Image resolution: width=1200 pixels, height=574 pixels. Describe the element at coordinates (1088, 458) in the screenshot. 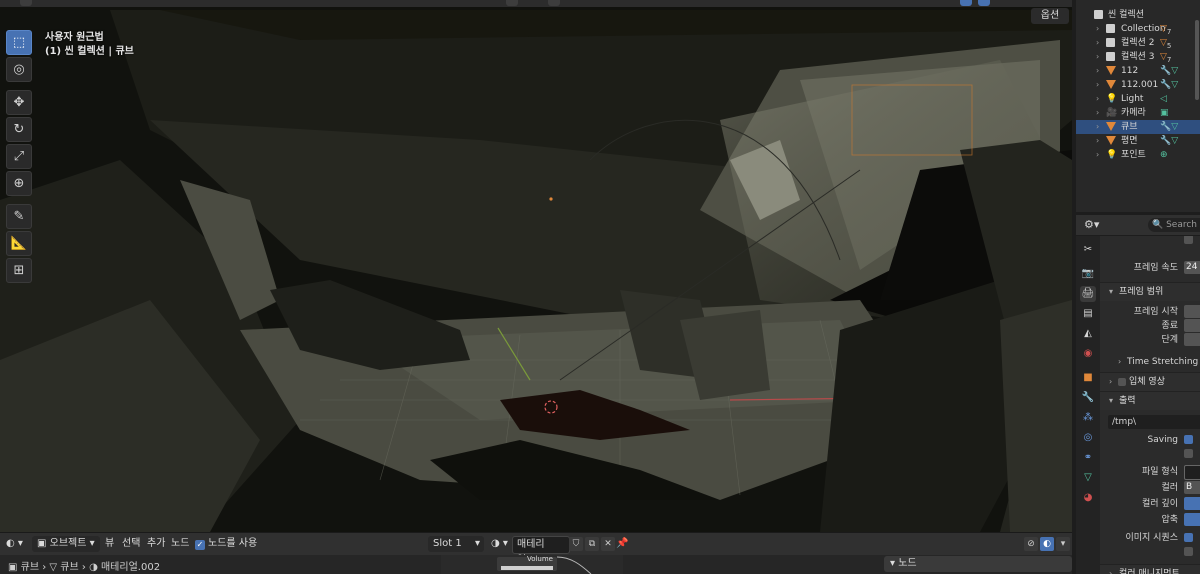

I see `constraints-tab-icon: ⚭` at that location.